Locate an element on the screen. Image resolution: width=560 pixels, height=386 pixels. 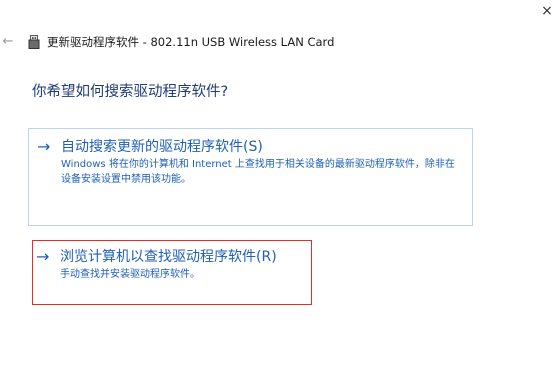
close-button: × is located at coordinates (547, 11).